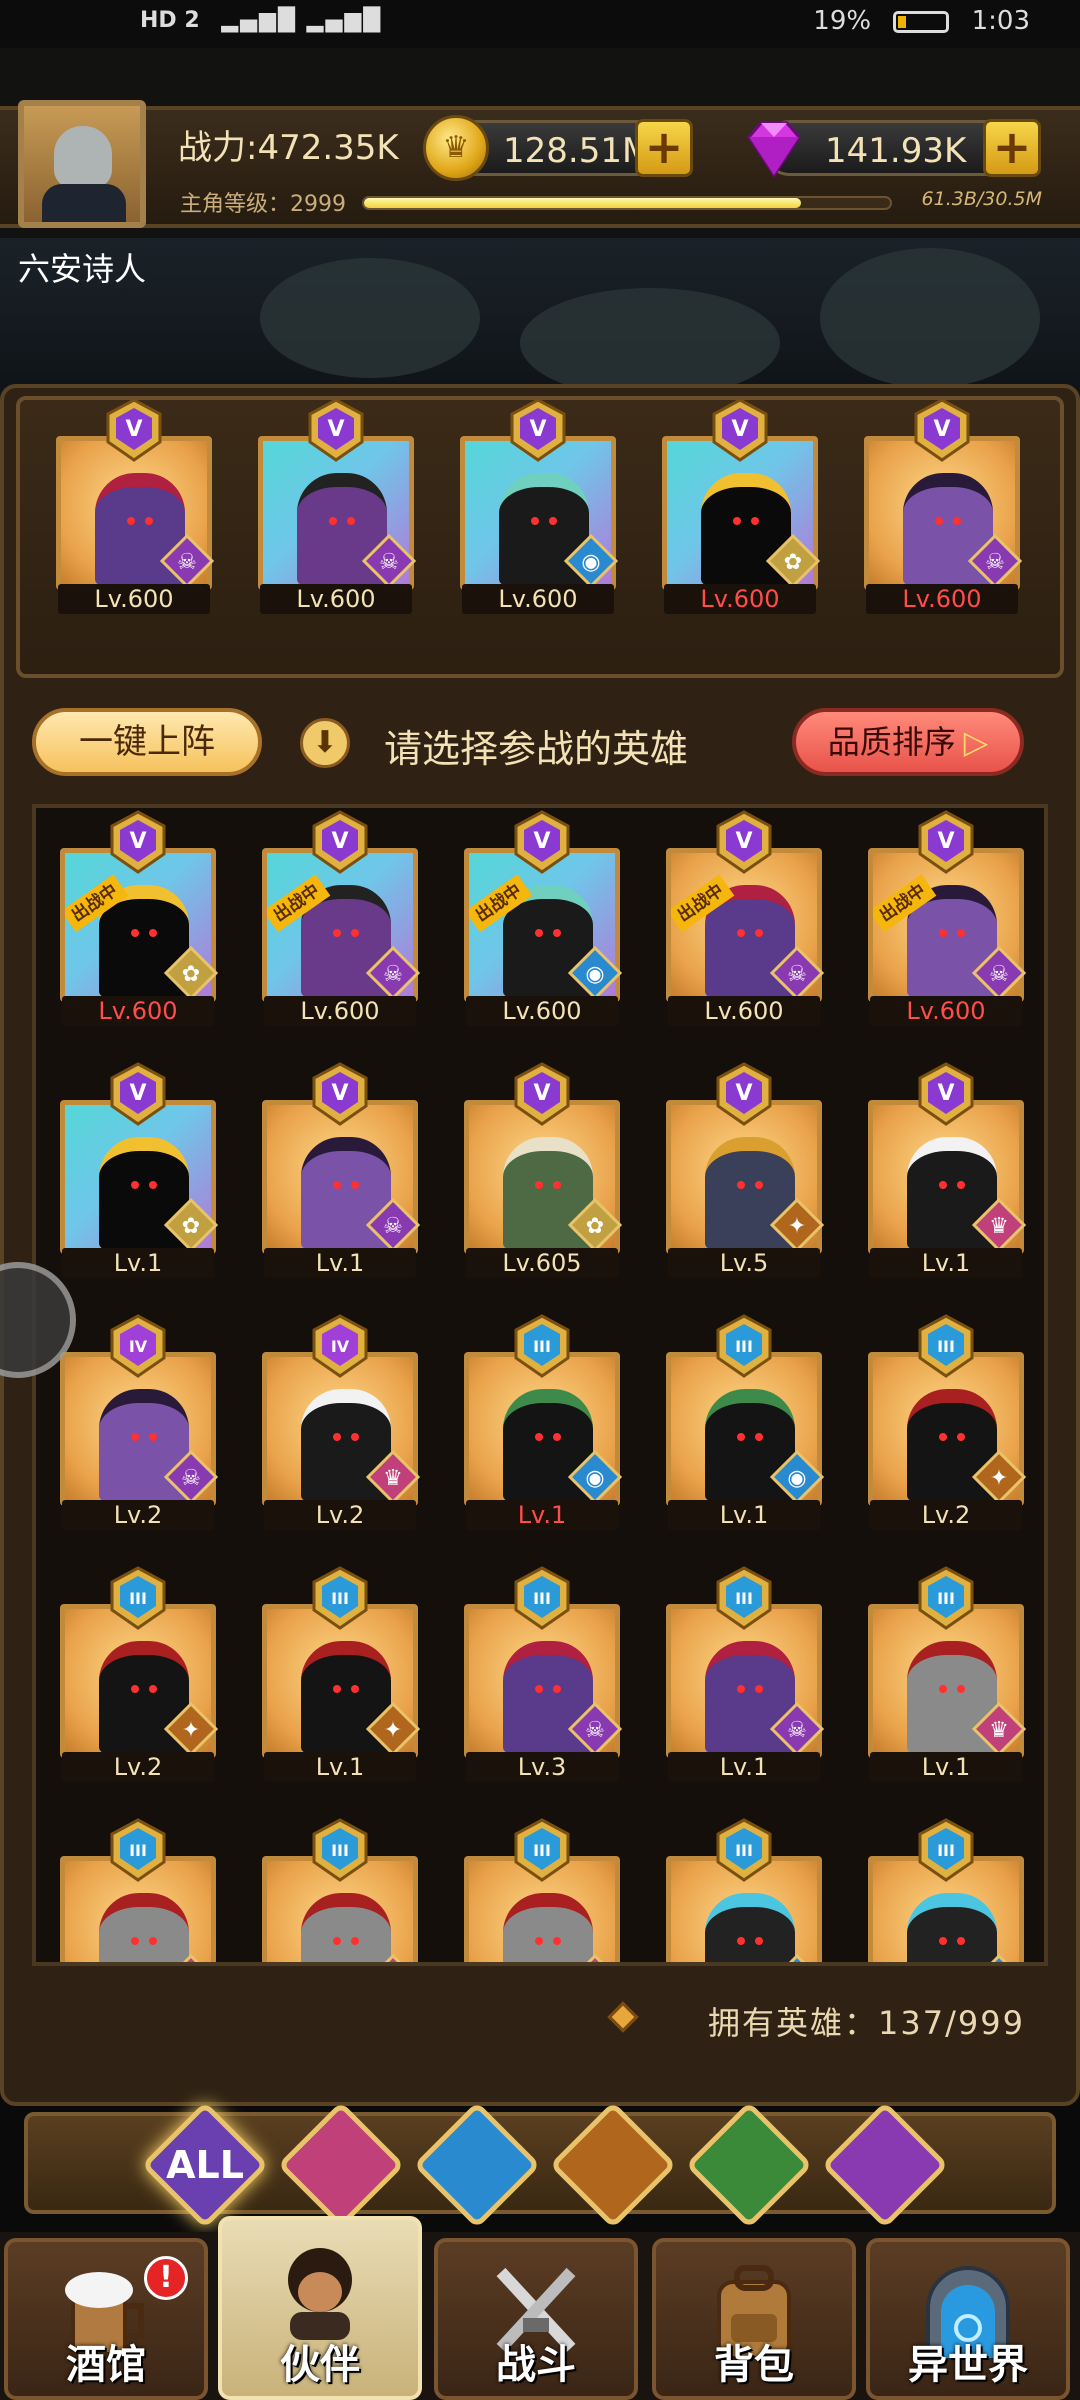  What do you see at coordinates (793, 561) in the screenshot?
I see `elf-class-icon: ✿` at bounding box center [793, 561].